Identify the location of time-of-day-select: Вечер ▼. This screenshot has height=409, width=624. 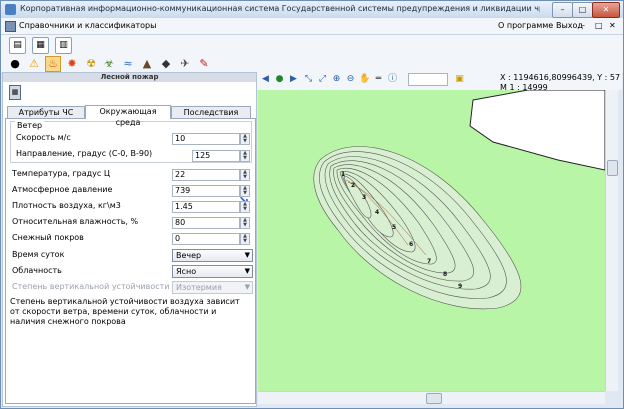
(212, 255).